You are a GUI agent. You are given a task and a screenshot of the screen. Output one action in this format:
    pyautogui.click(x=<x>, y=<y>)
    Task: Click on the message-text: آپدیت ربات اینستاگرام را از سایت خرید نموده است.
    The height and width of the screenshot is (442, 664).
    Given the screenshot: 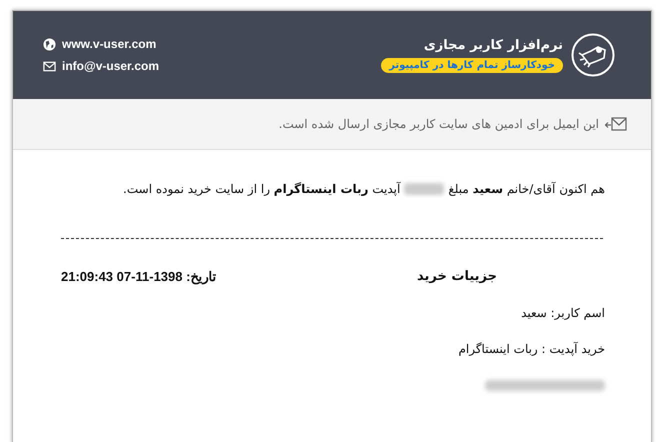 What is the action you would take?
    pyautogui.click(x=261, y=189)
    